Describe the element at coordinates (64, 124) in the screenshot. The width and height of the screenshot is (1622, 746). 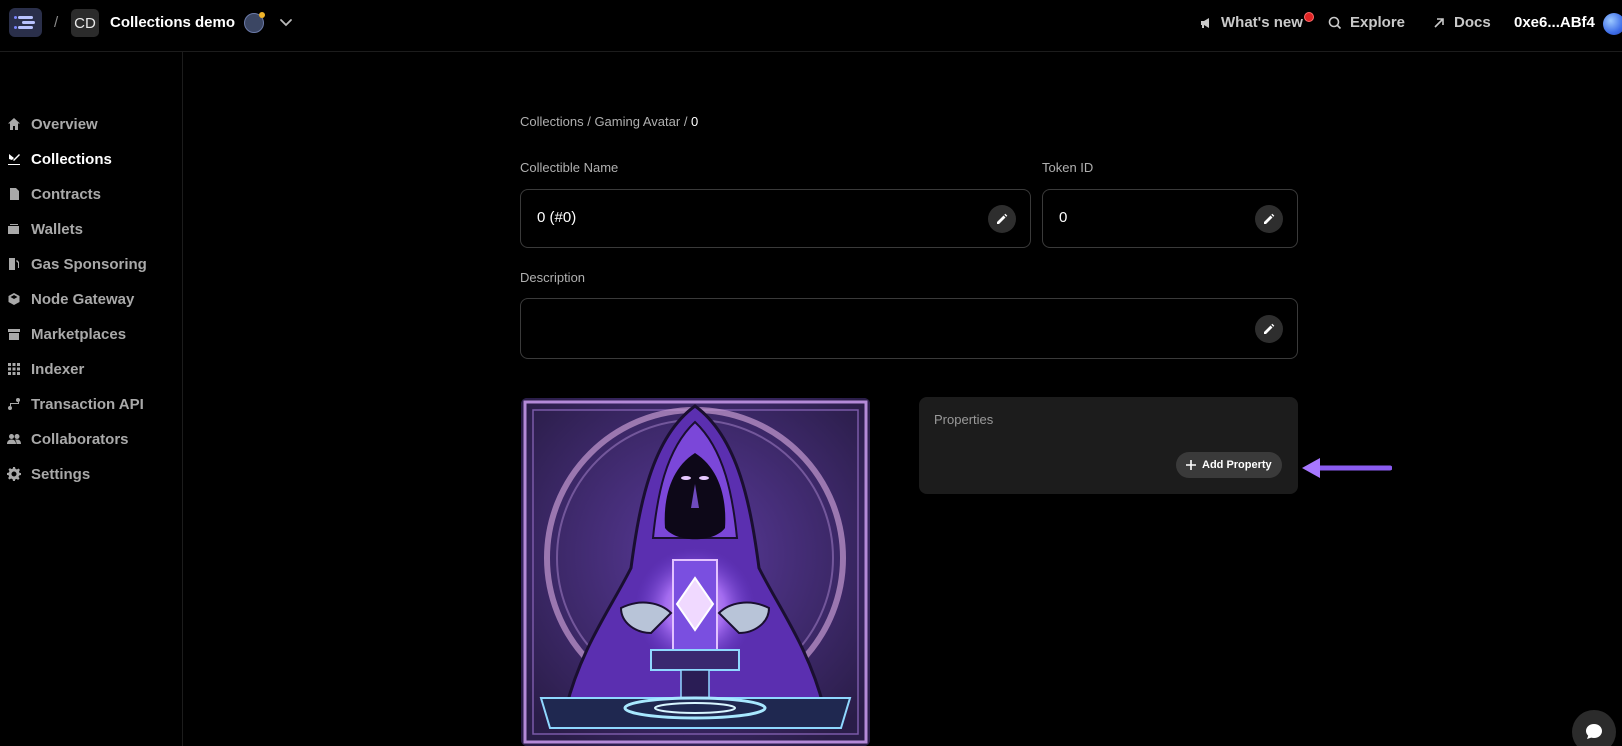
I see `sidebar-item-label: Overview` at that location.